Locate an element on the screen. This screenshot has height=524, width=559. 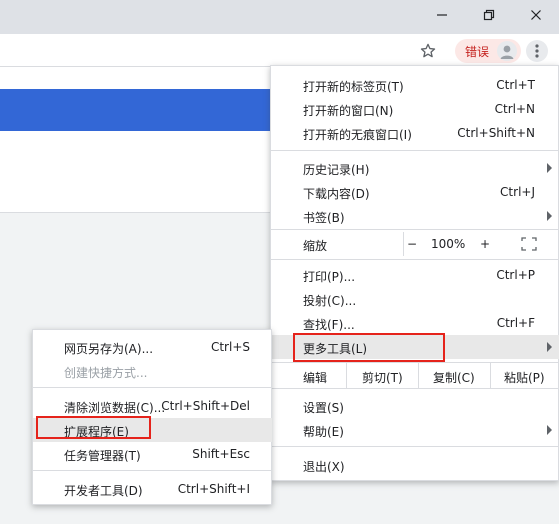
cut-button: 剪切(T) is located at coordinates (382, 375).